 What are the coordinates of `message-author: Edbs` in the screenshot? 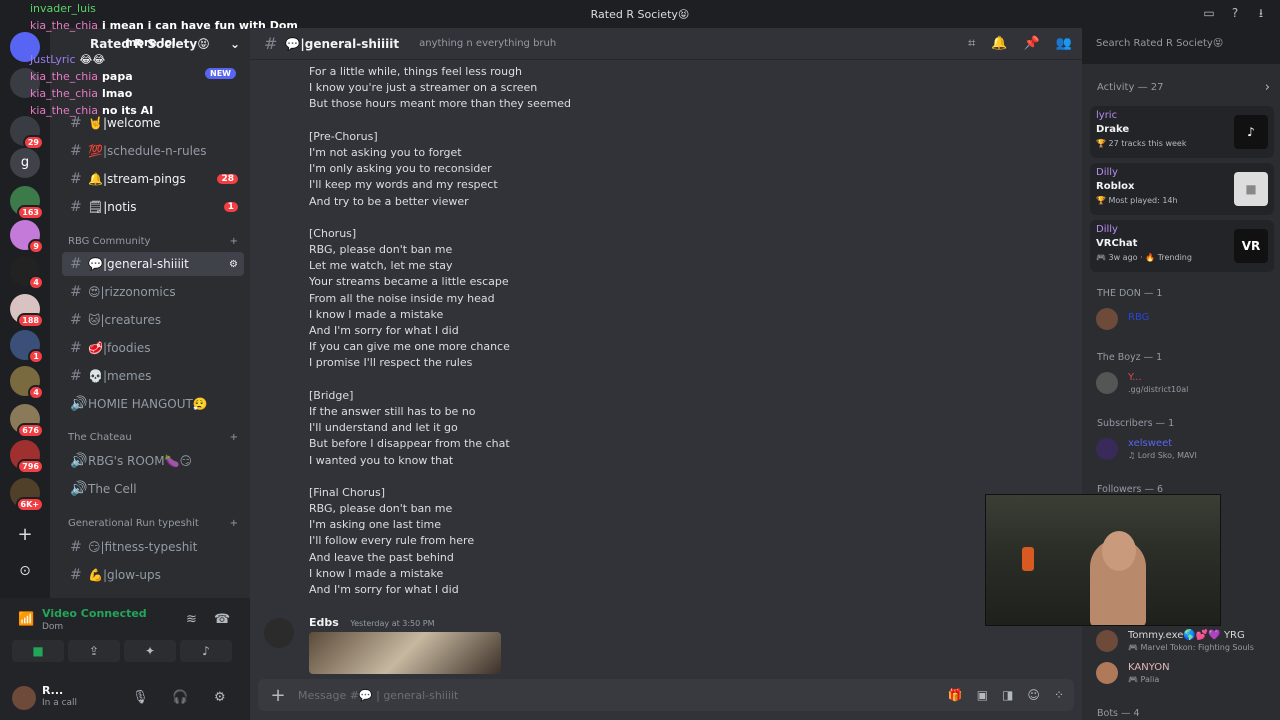 It's located at (324, 622).